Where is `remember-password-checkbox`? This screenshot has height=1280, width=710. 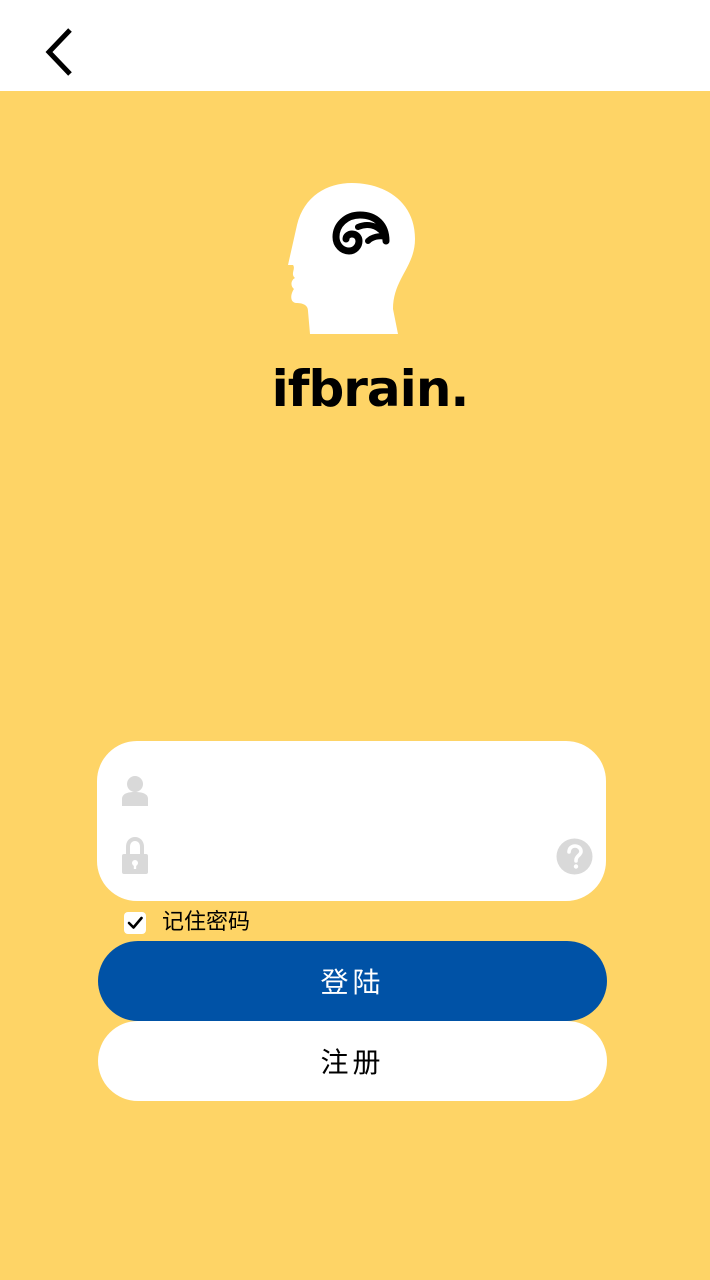 remember-password-checkbox is located at coordinates (135, 923).